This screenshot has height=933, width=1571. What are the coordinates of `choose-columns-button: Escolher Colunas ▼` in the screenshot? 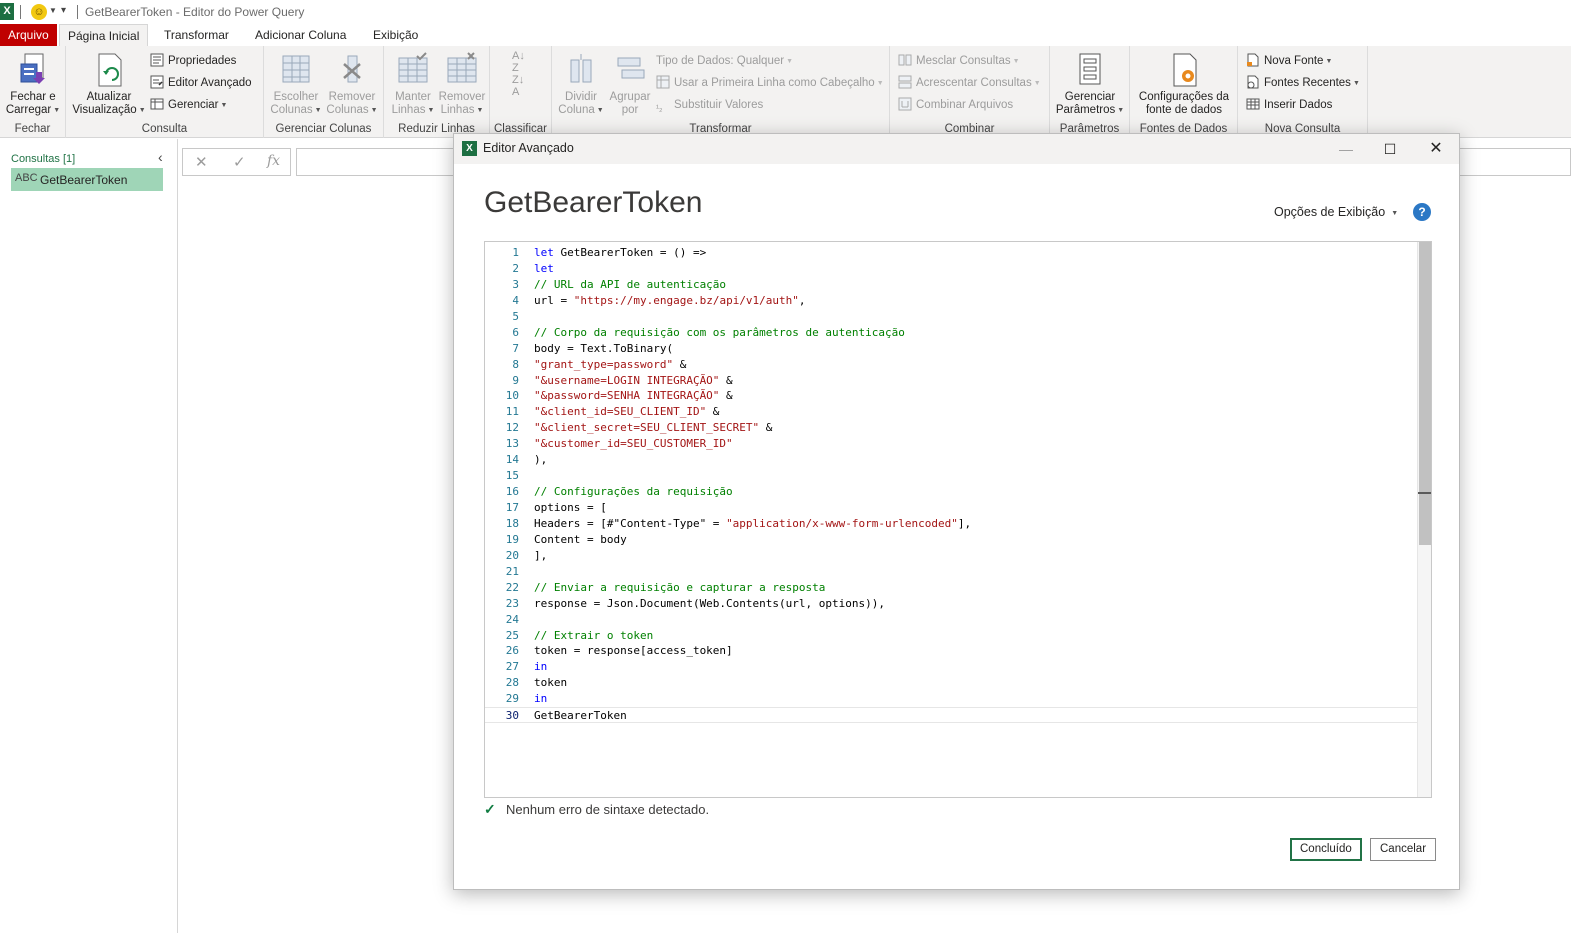 It's located at (296, 84).